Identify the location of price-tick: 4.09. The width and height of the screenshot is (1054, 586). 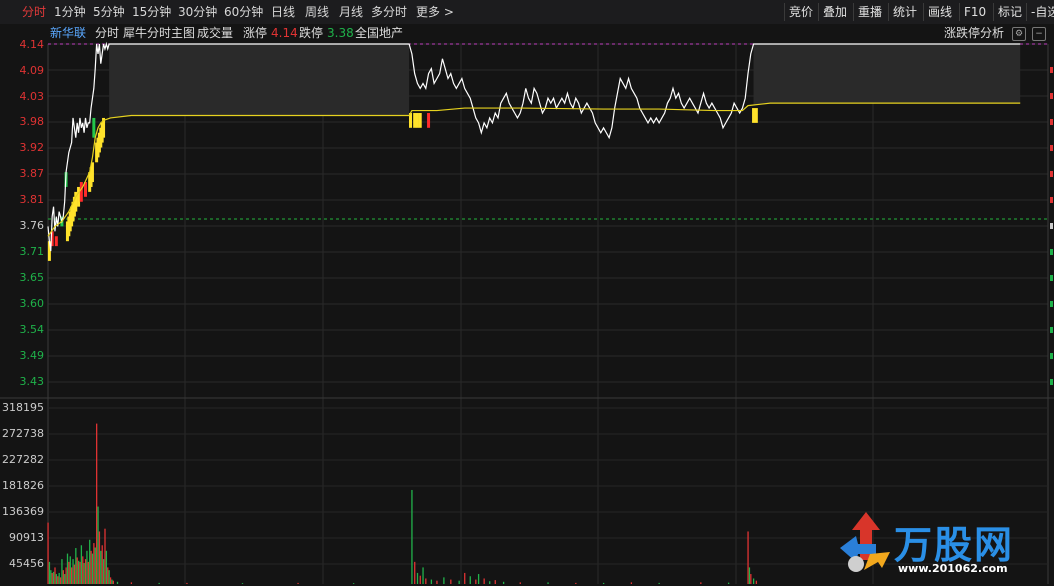
(32, 70).